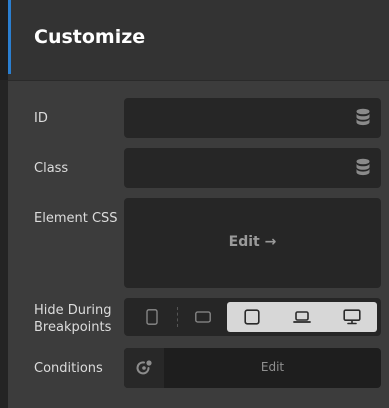 The image size is (389, 408). Describe the element at coordinates (41, 118) in the screenshot. I see `id-label: ID` at that location.